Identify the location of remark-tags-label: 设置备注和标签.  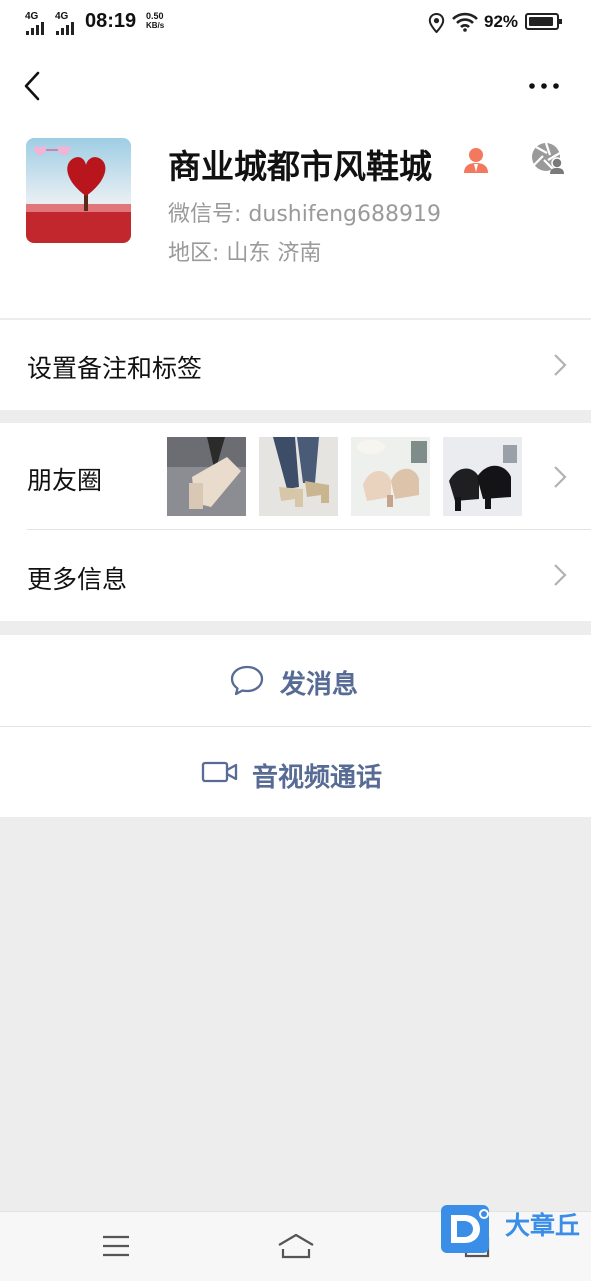
(115, 368).